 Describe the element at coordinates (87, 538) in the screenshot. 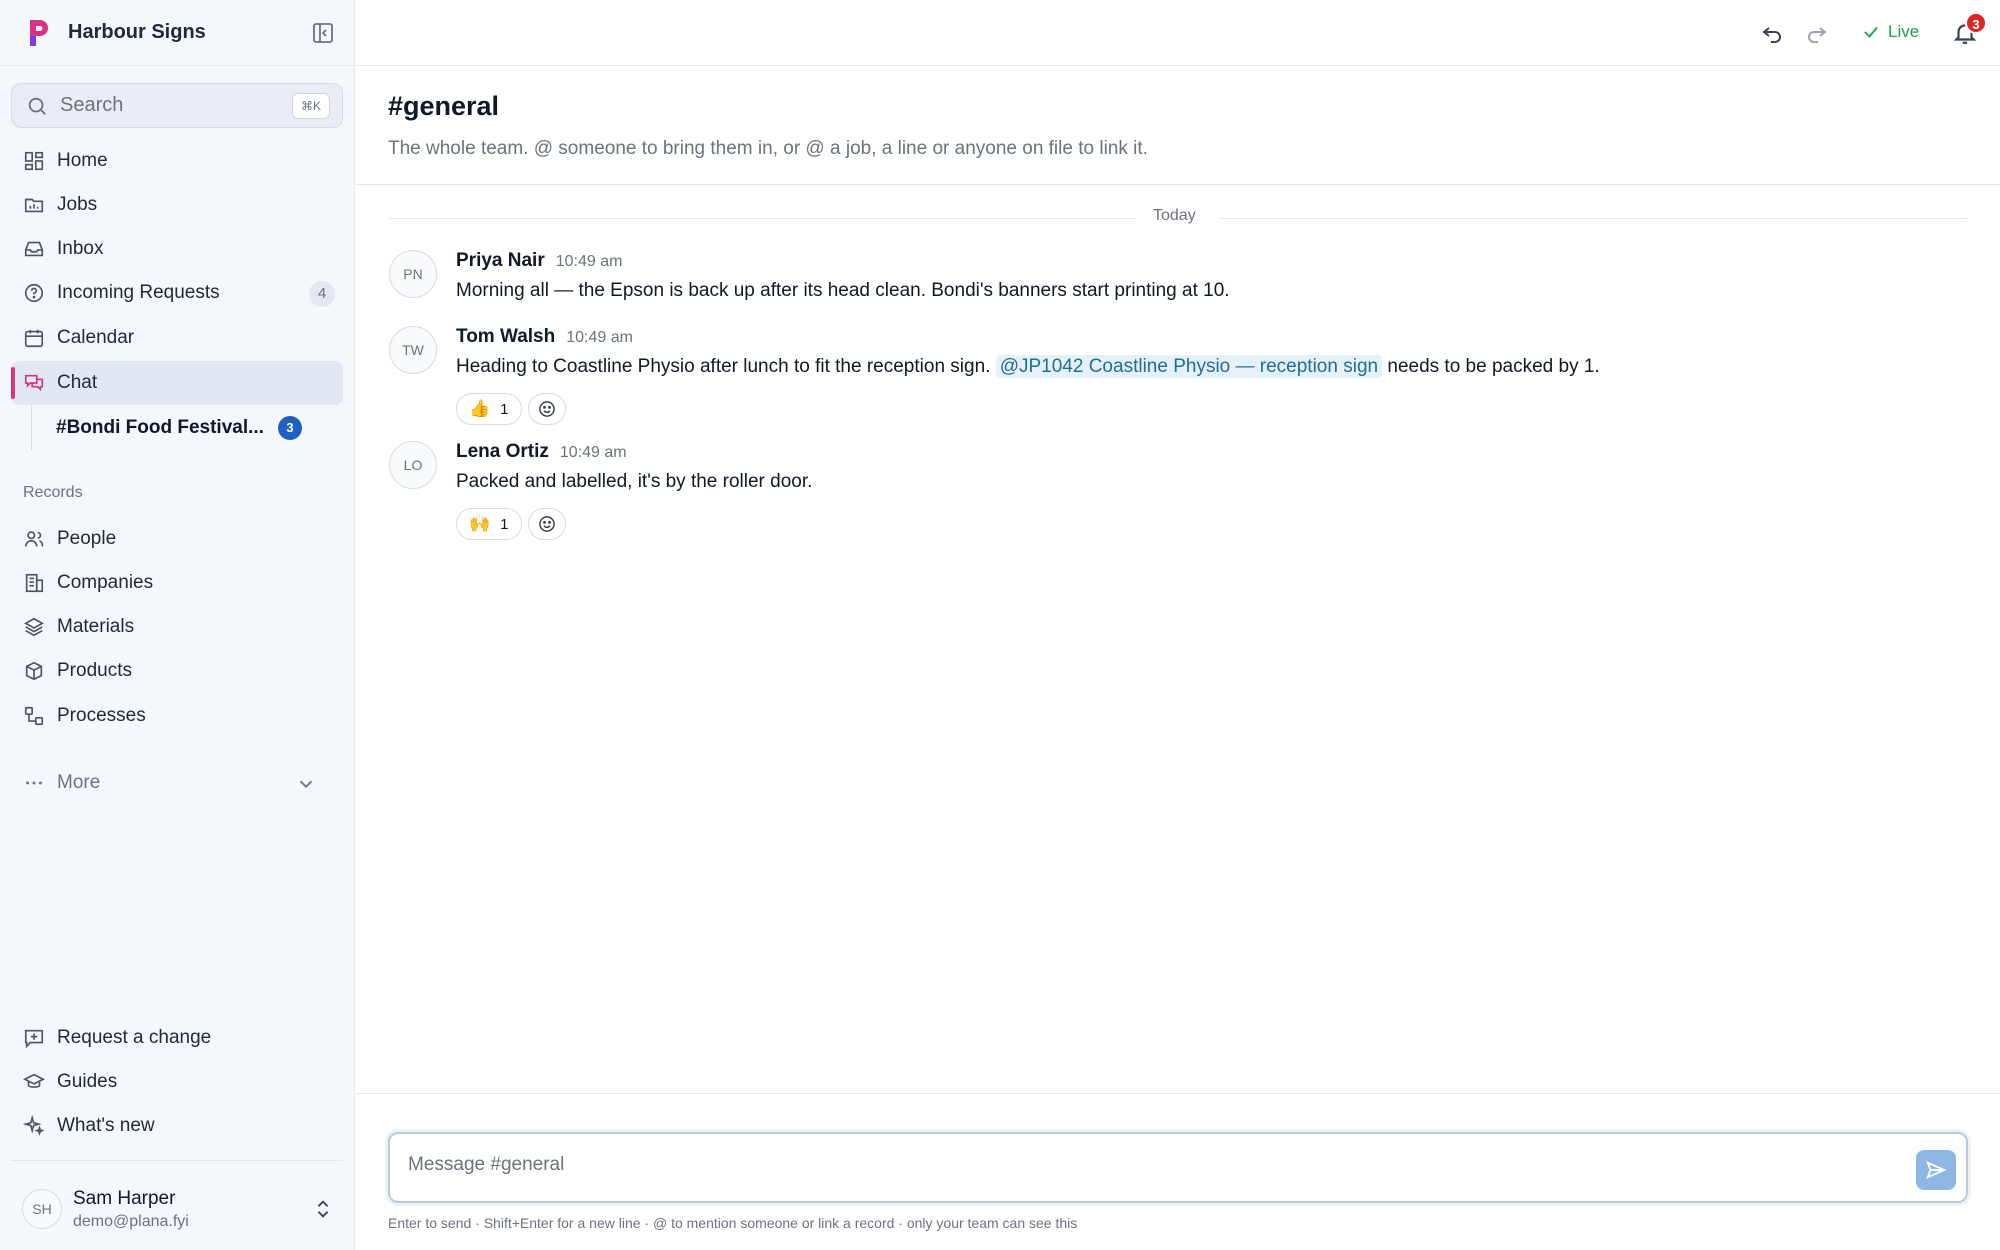

I see `nav-label: People` at that location.